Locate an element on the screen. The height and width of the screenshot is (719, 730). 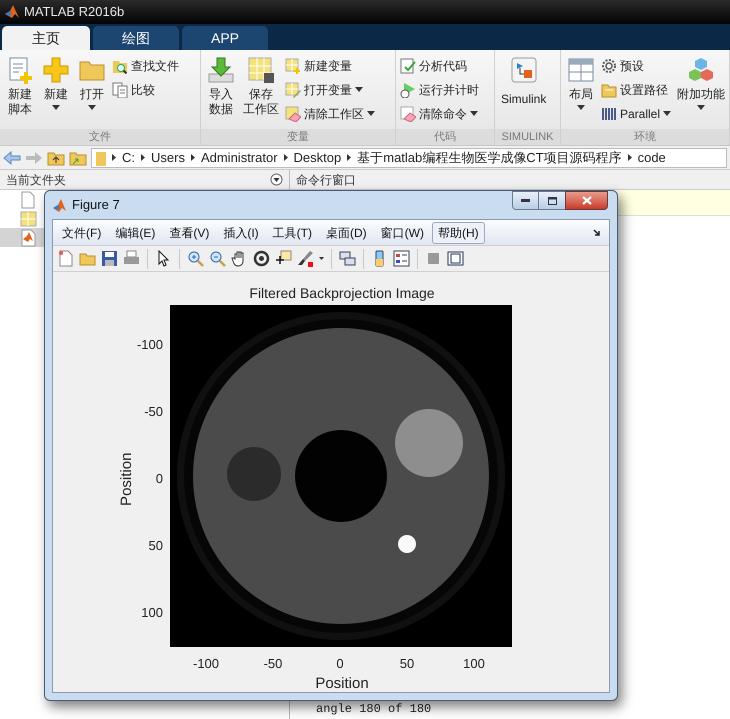
layout-icon is located at coordinates (581, 70).